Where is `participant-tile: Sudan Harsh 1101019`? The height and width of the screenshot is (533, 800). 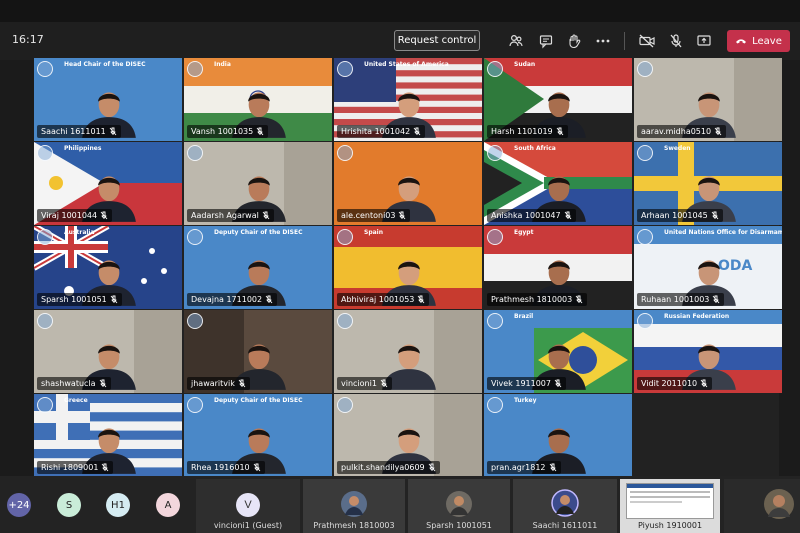
participant-tile: Sudan Harsh 1101019 is located at coordinates (558, 99).